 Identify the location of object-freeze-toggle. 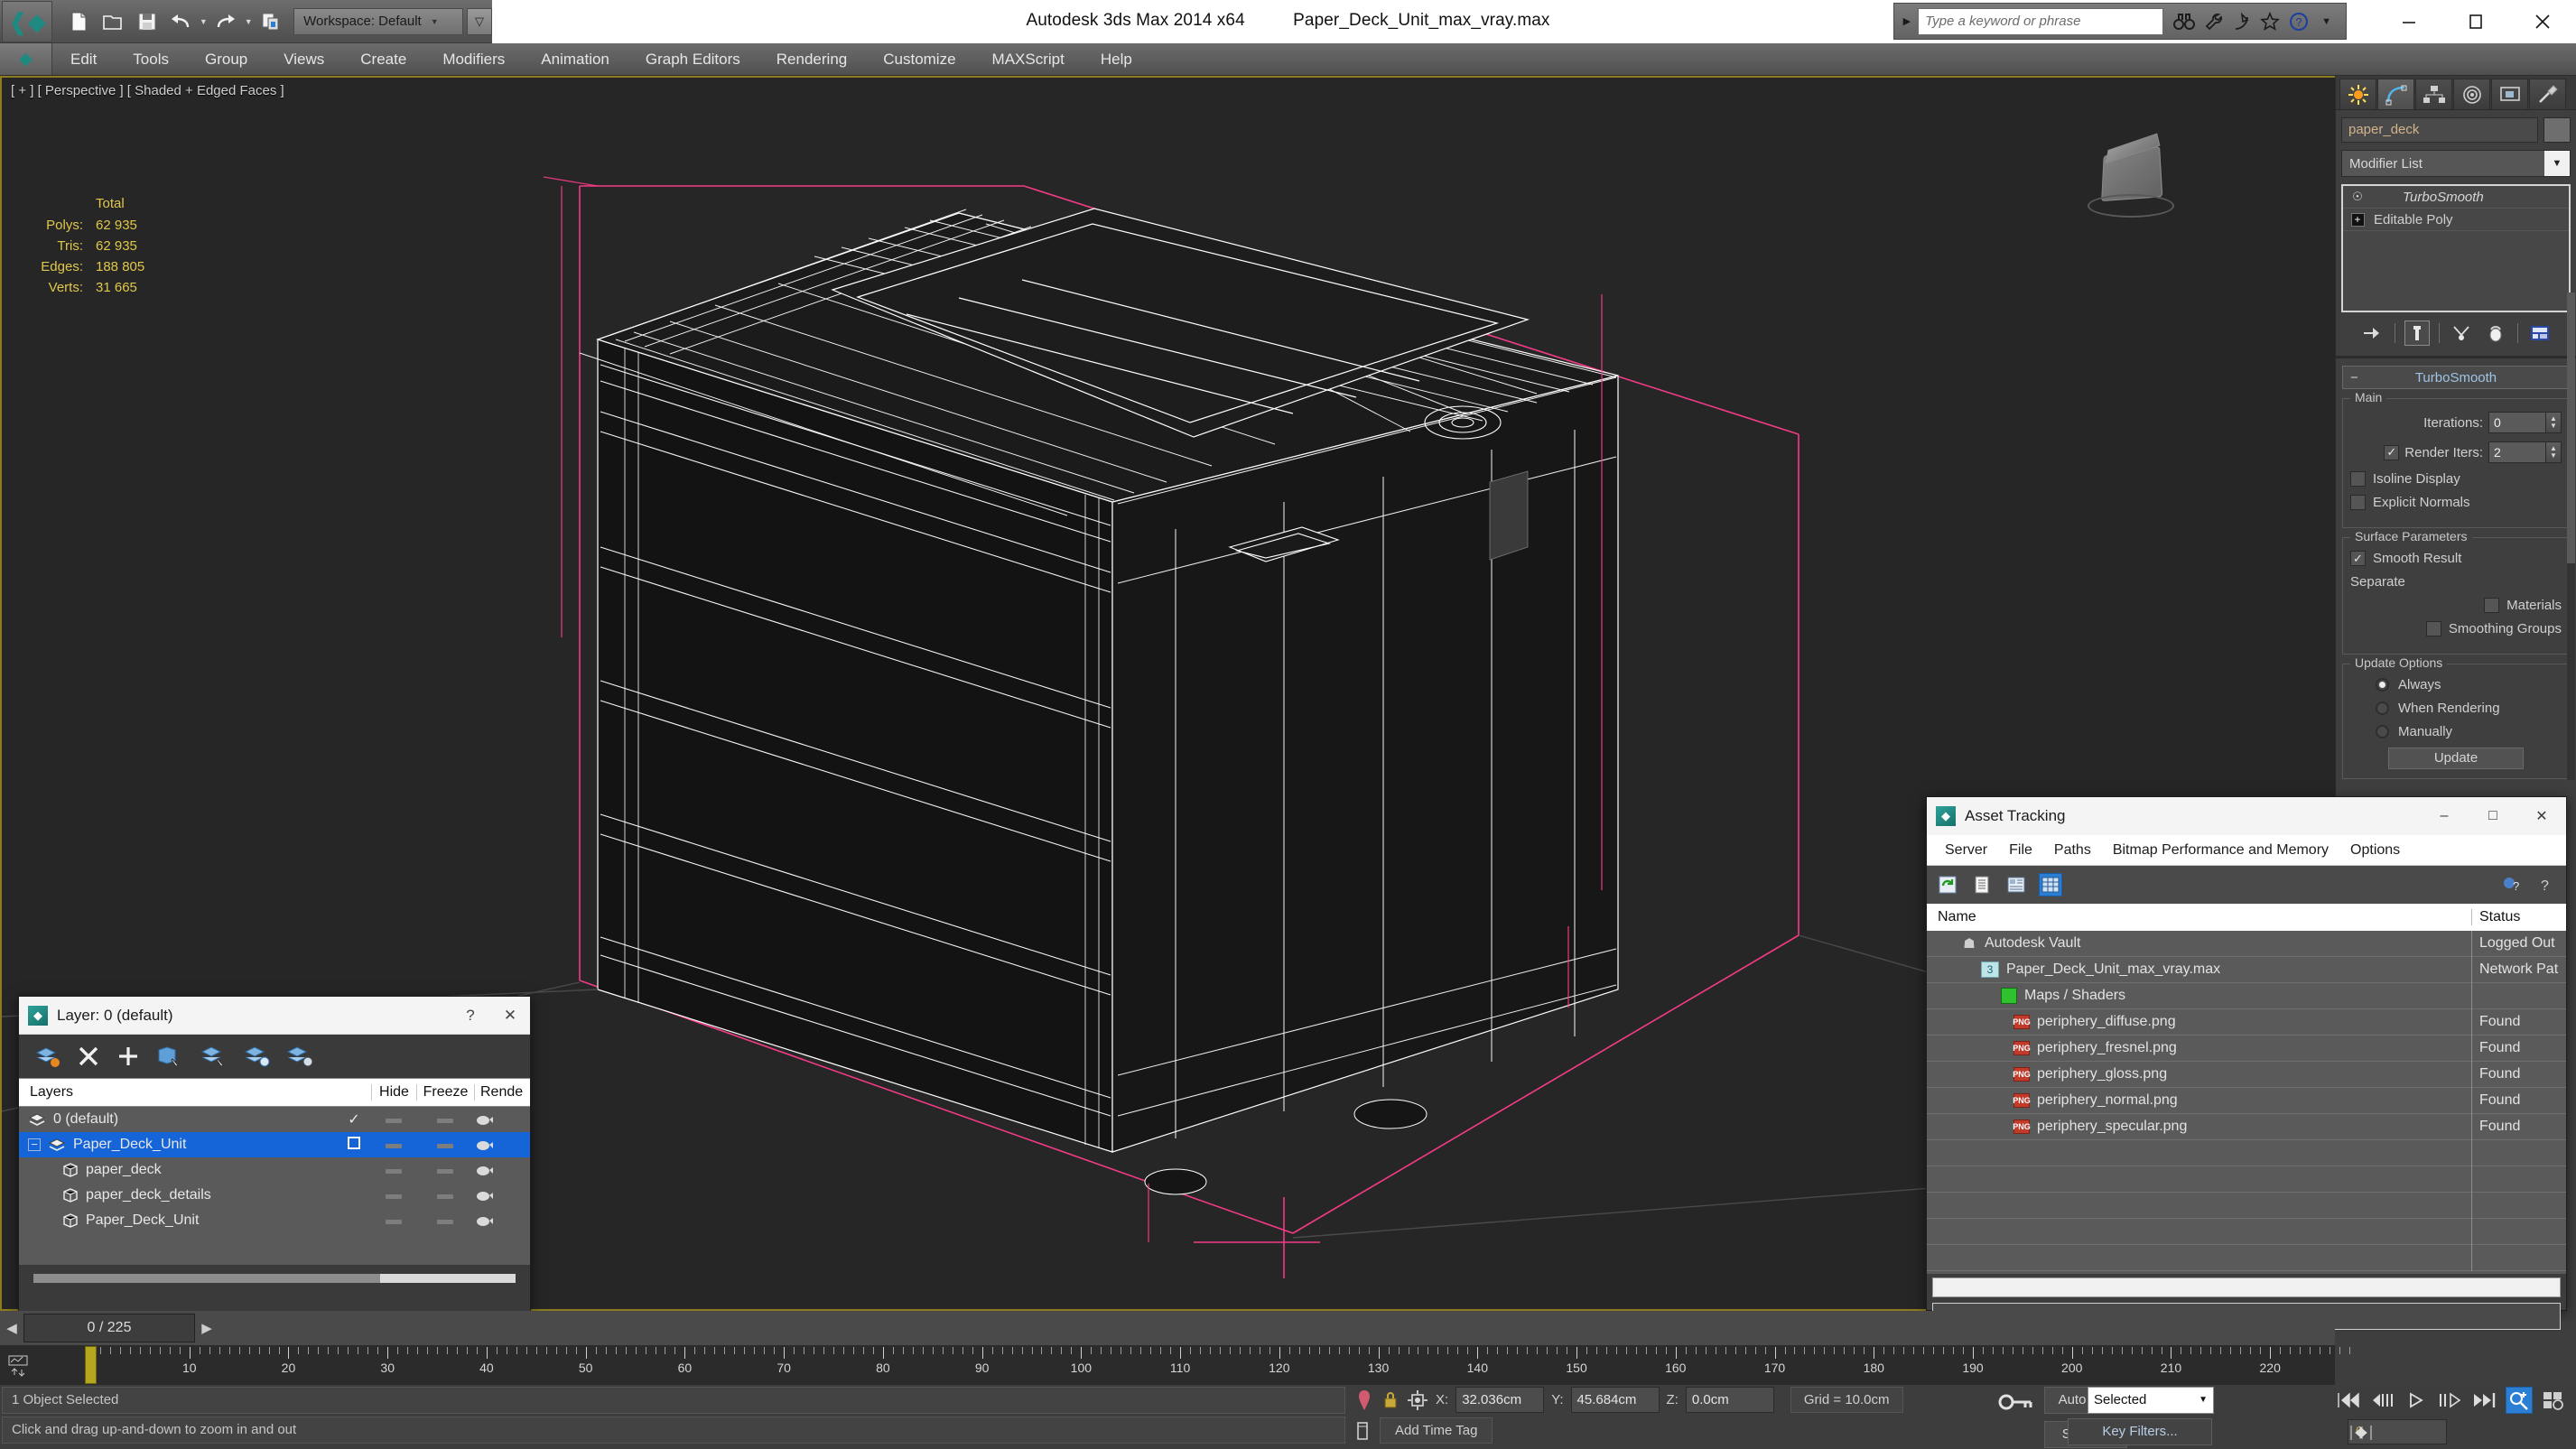
(445, 1195).